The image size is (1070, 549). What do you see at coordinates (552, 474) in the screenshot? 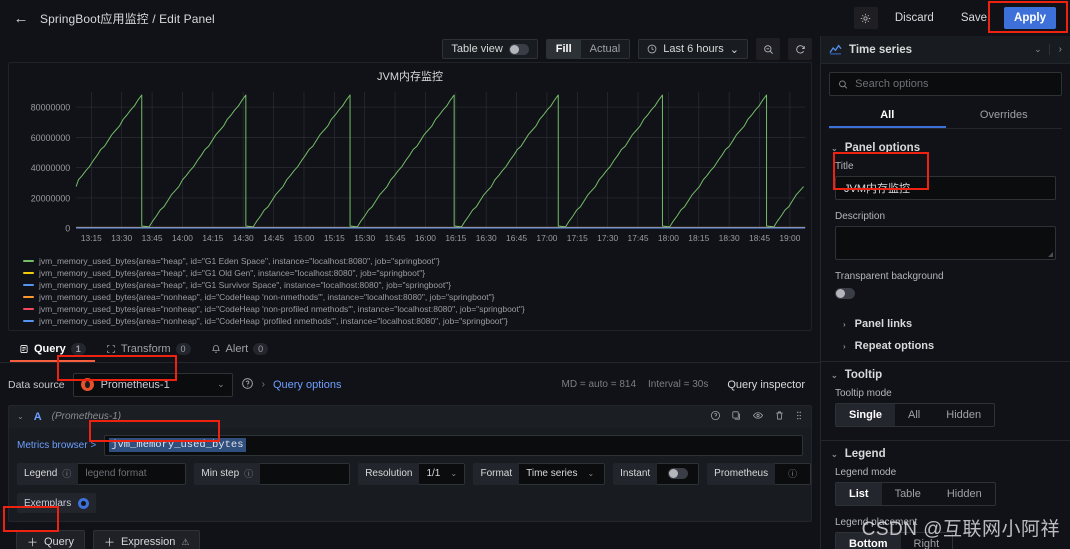
I see `format-value: Time series` at bounding box center [552, 474].